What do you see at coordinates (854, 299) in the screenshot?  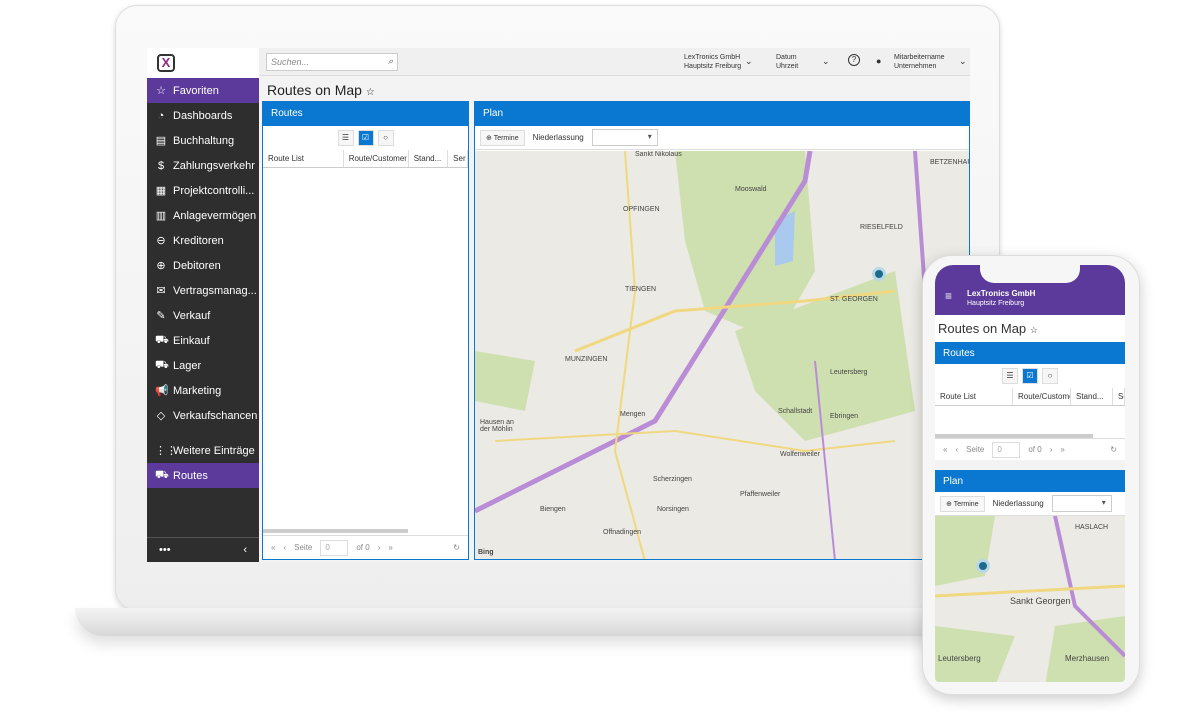 I see `map-label: ST. GEORGEN` at bounding box center [854, 299].